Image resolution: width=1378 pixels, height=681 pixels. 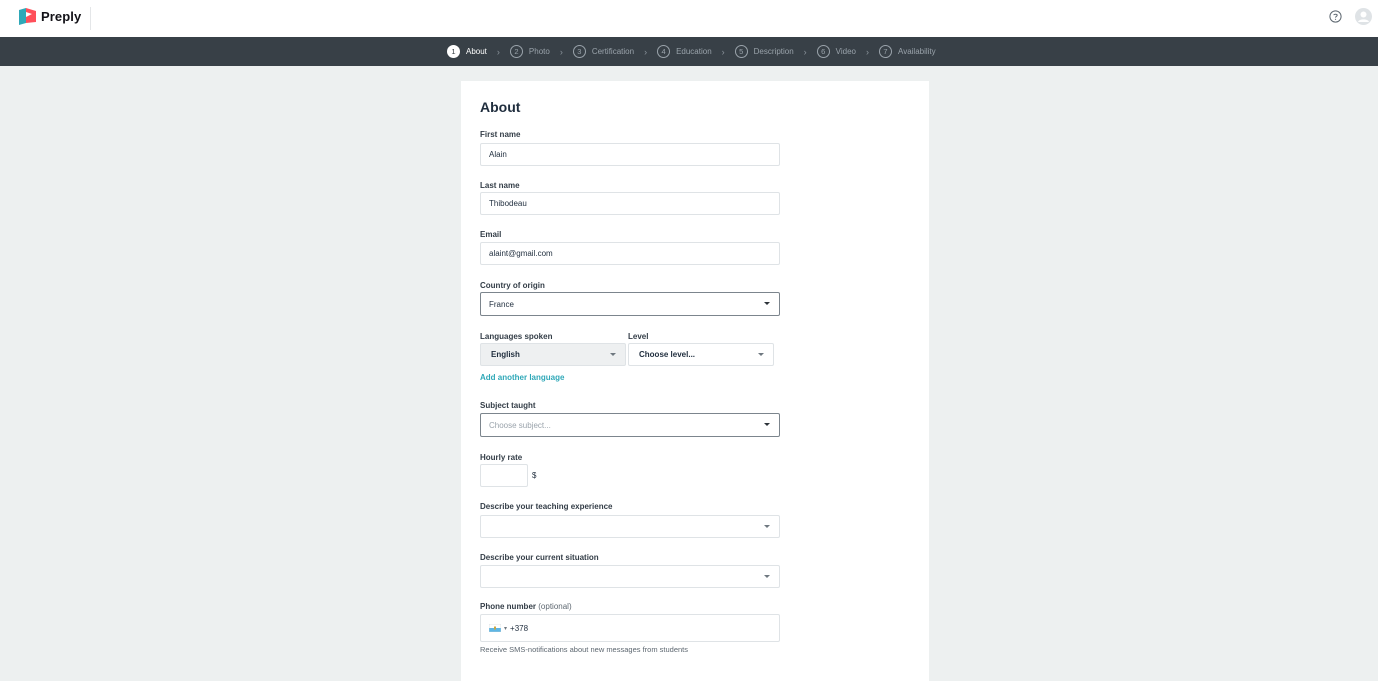 What do you see at coordinates (512, 285) in the screenshot?
I see `country-label: Country of origin` at bounding box center [512, 285].